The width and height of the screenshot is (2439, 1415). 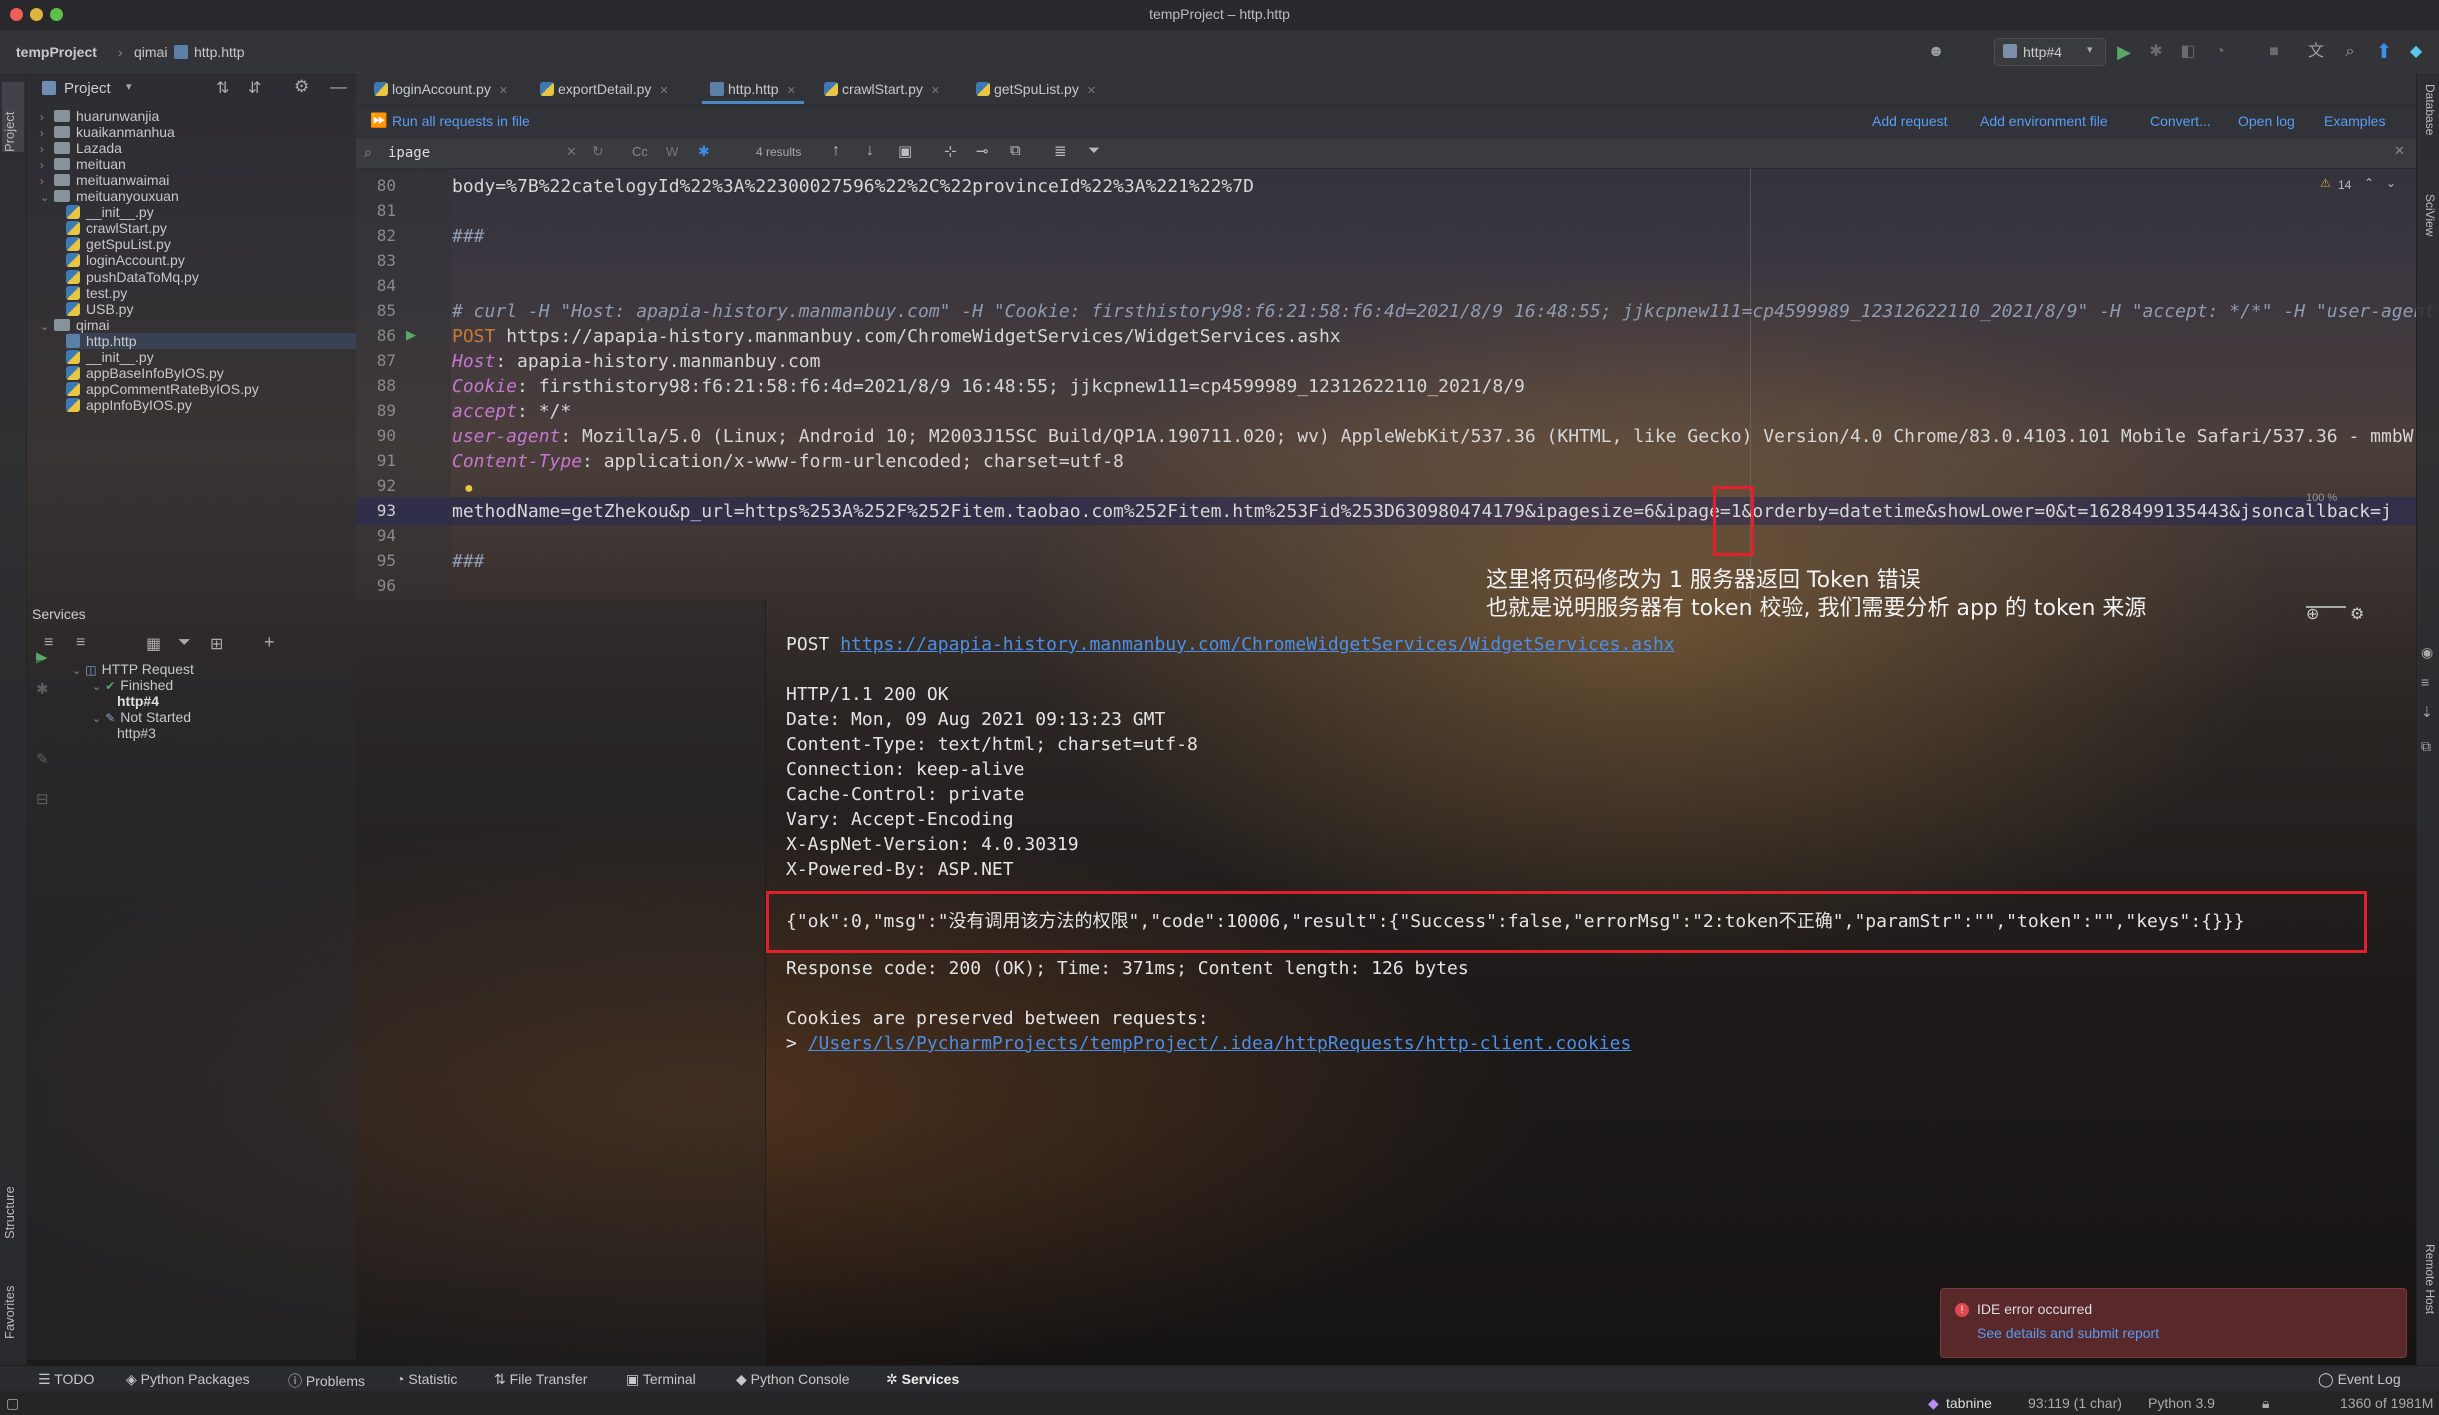 I want to click on python-packages-tool-button: ◈ Python Packages, so click(x=188, y=1379).